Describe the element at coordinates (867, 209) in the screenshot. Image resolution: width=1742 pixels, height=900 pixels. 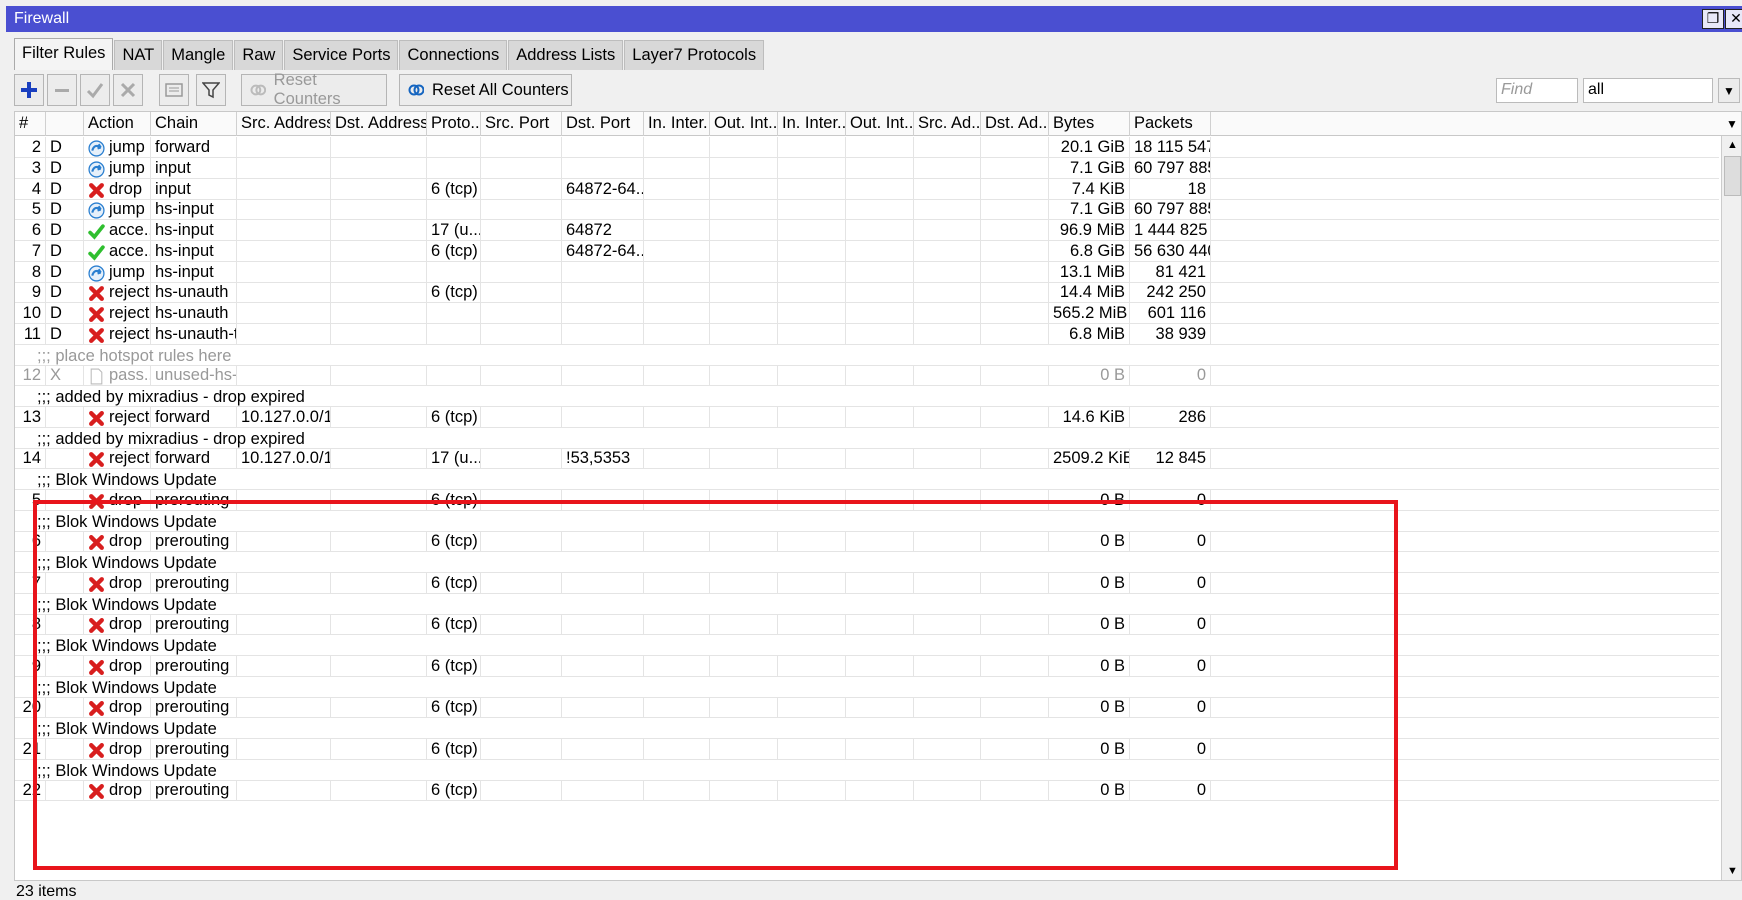
I see `table-row: 5 Djump hs-input 7.1 GiB 60 797 885` at that location.